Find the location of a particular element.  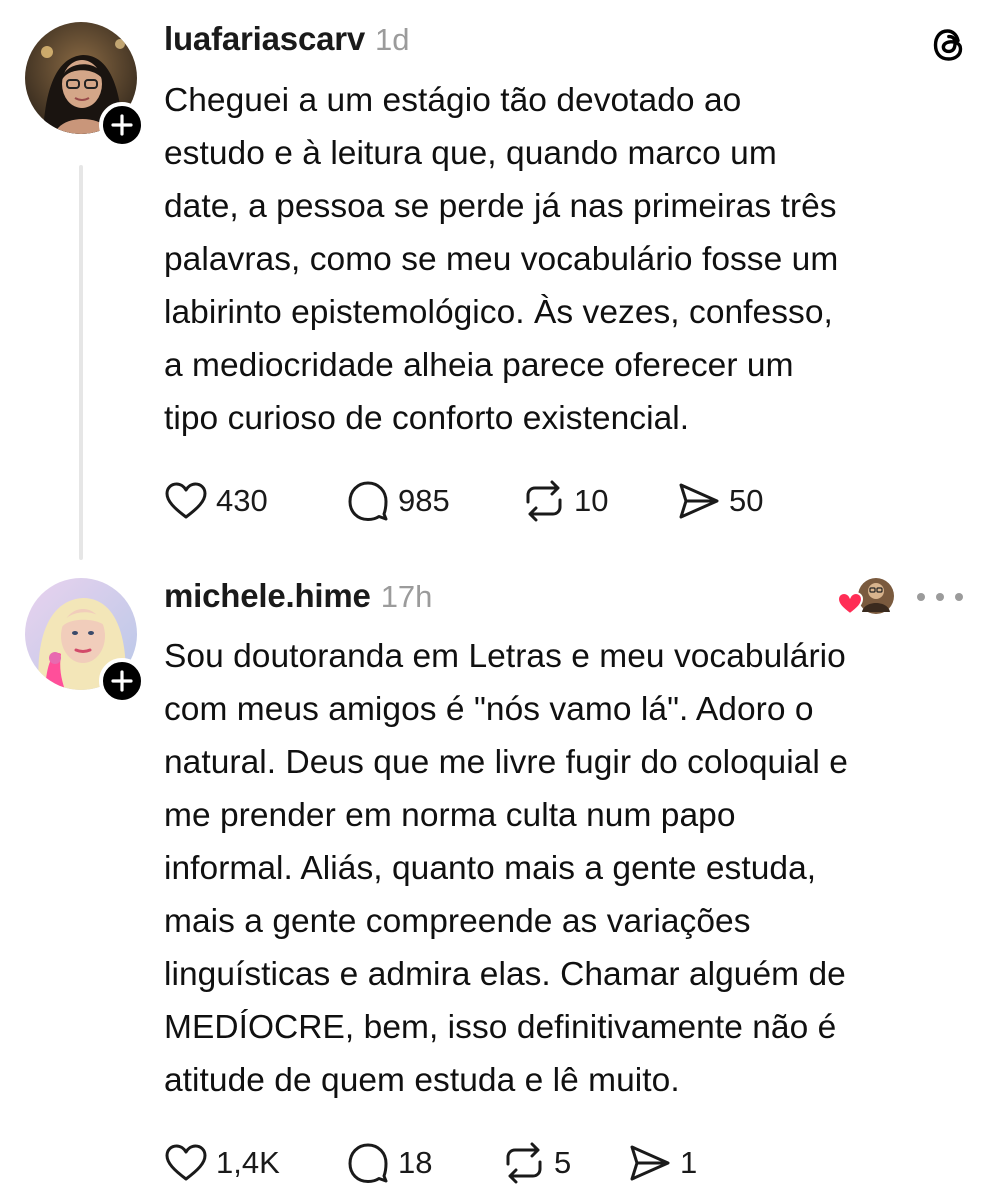

like-count: 1,4K is located at coordinates (248, 1162).